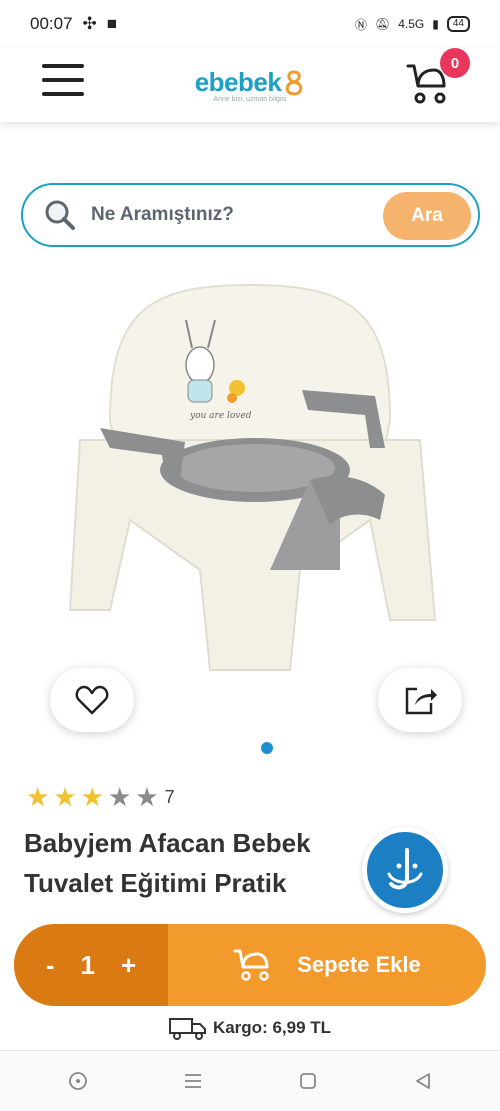 Image resolution: width=500 pixels, height=1111 pixels. I want to click on add-to-cart-label: Sepete Ekle, so click(359, 964).